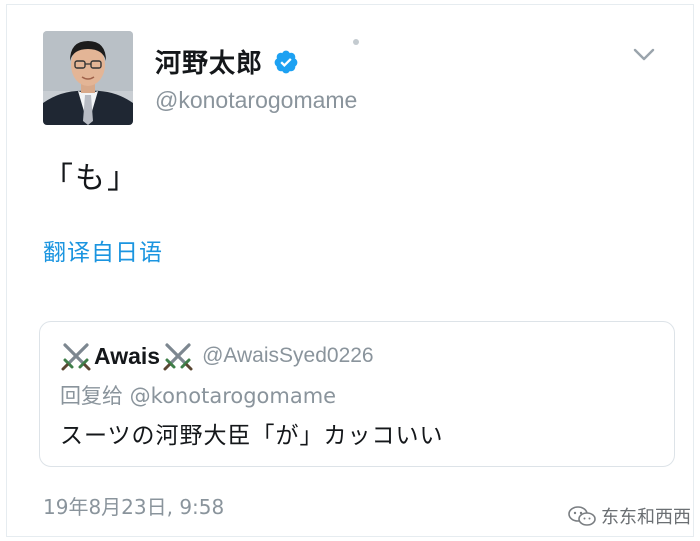  I want to click on chevron-down-icon, so click(644, 55).